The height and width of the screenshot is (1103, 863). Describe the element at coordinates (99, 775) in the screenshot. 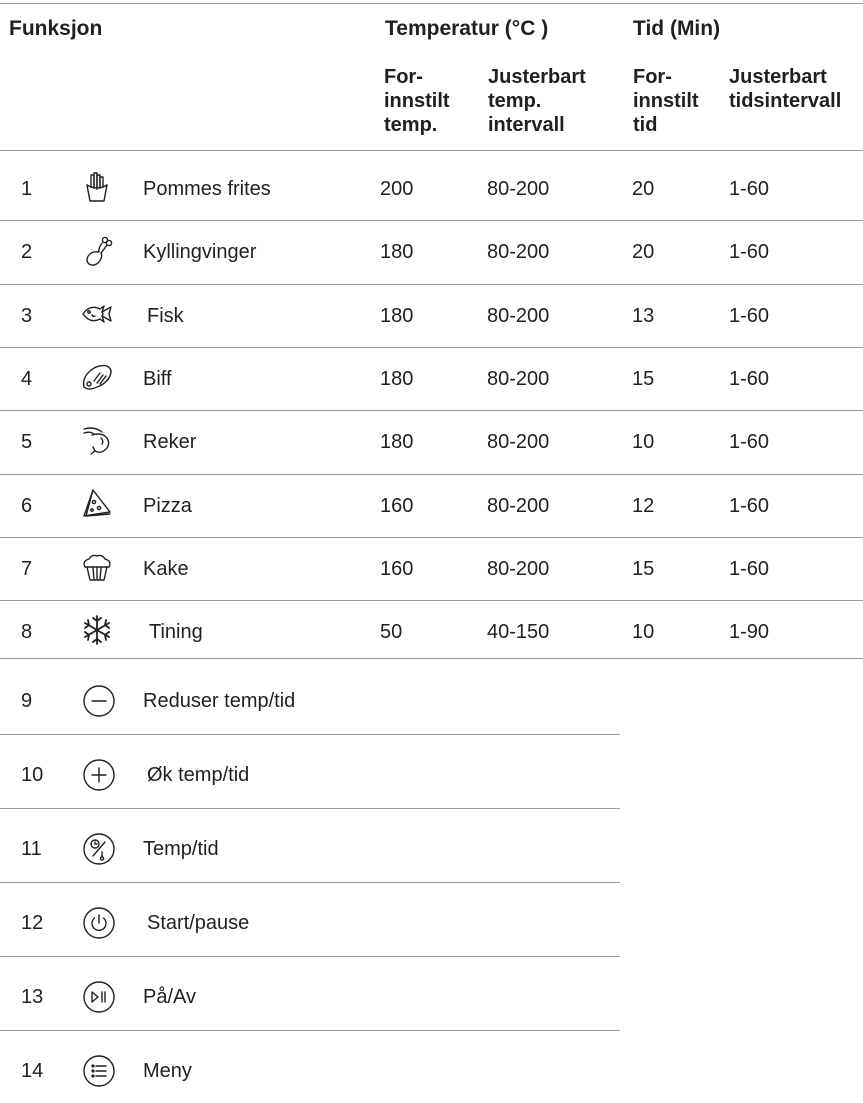

I see `plus-icon` at that location.